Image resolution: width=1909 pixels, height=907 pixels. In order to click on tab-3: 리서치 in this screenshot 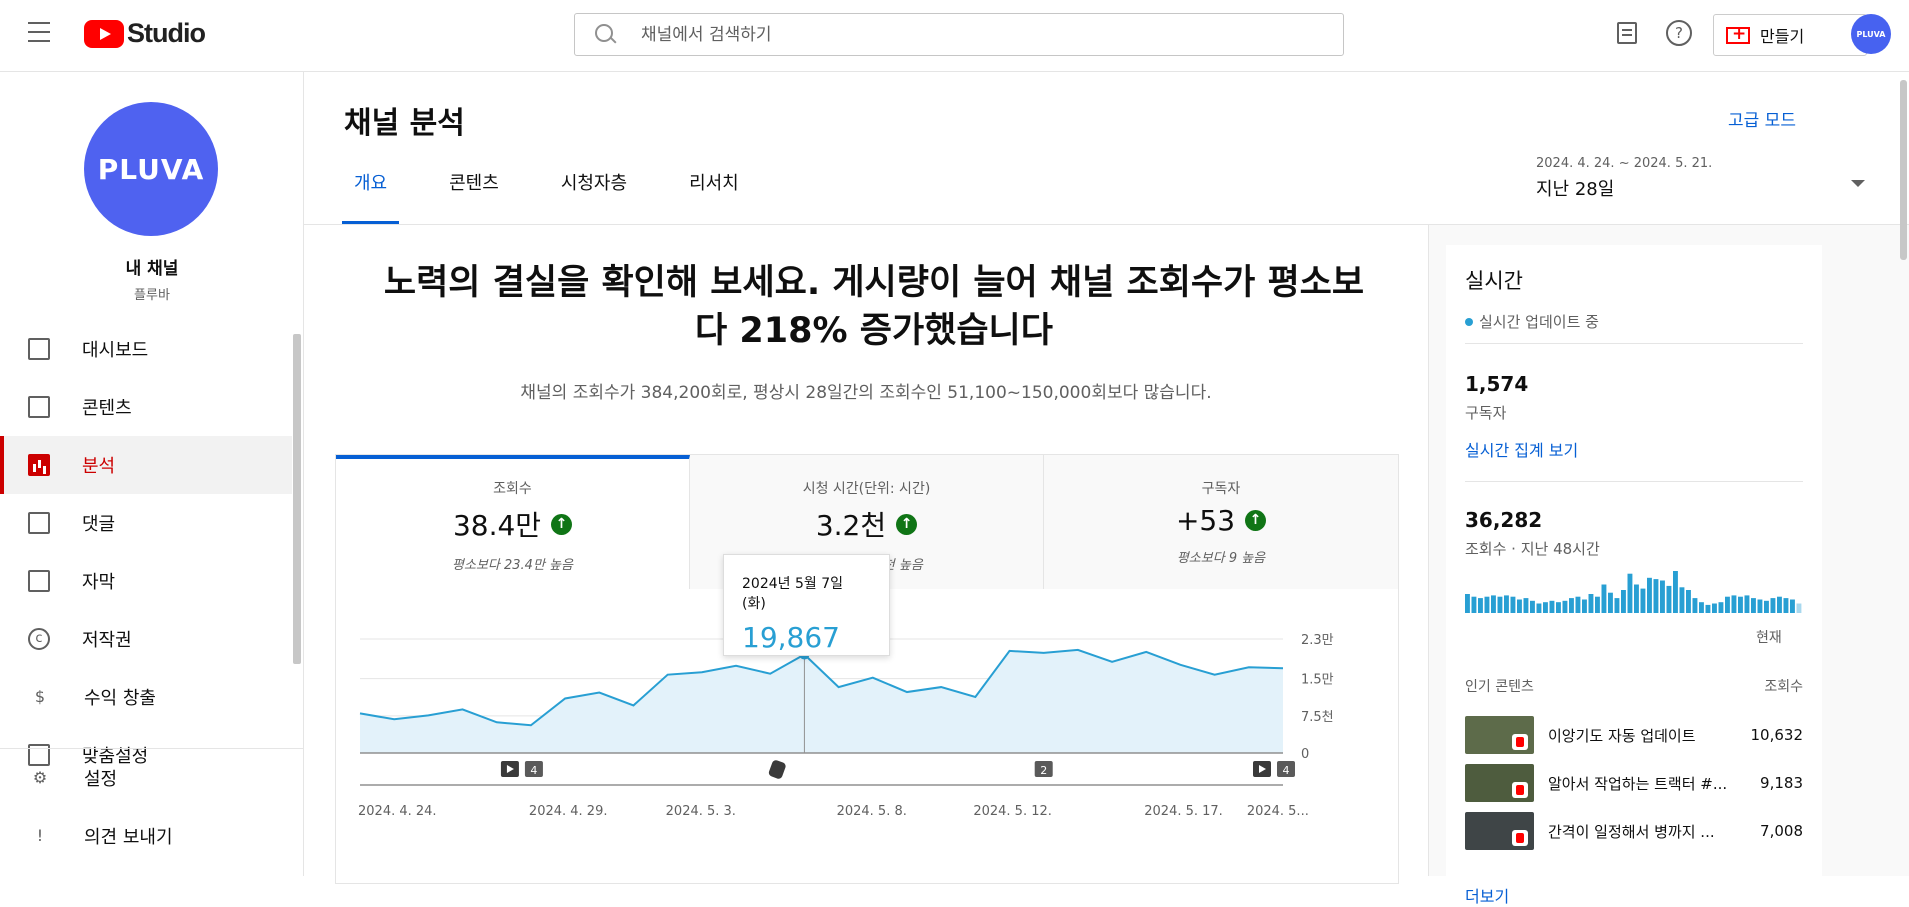, I will do `click(714, 189)`.